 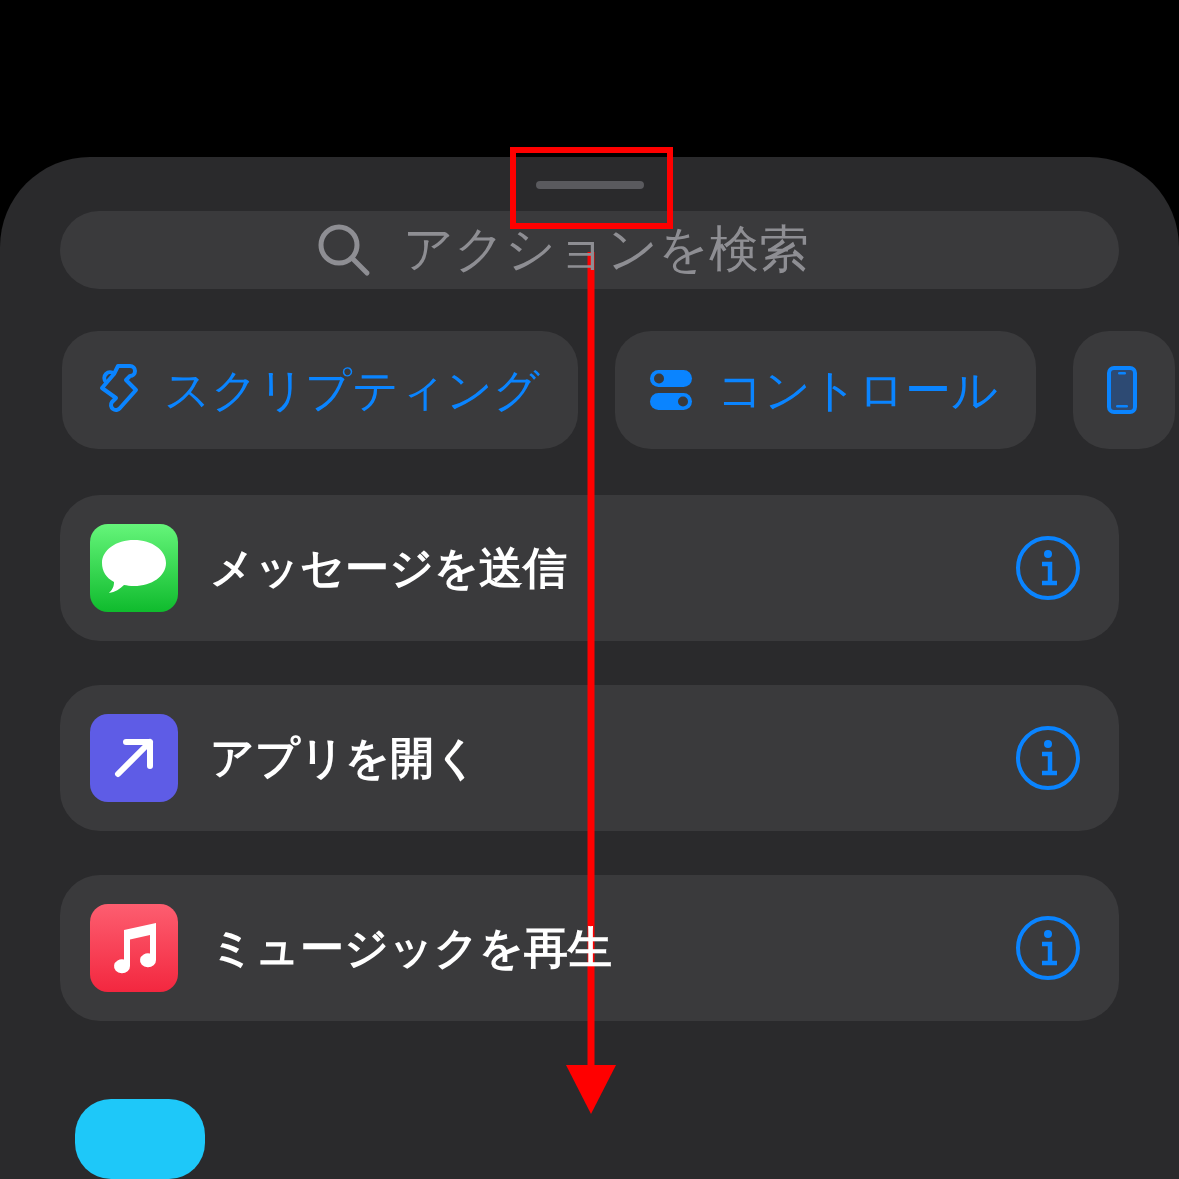 I want to click on grabber-handle, so click(x=589, y=185).